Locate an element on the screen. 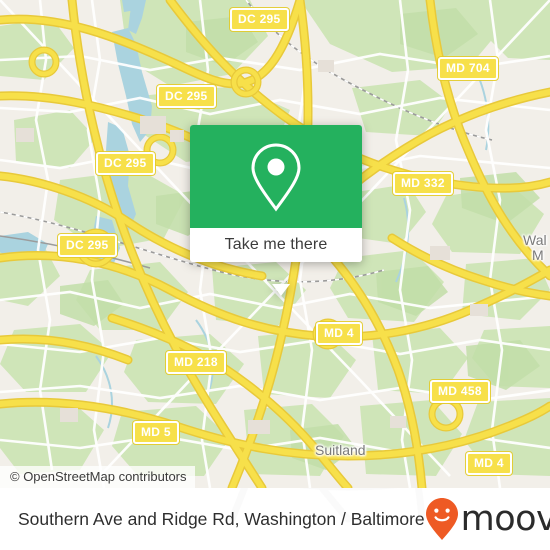  place-label-suitland: Suitland is located at coordinates (340, 450).